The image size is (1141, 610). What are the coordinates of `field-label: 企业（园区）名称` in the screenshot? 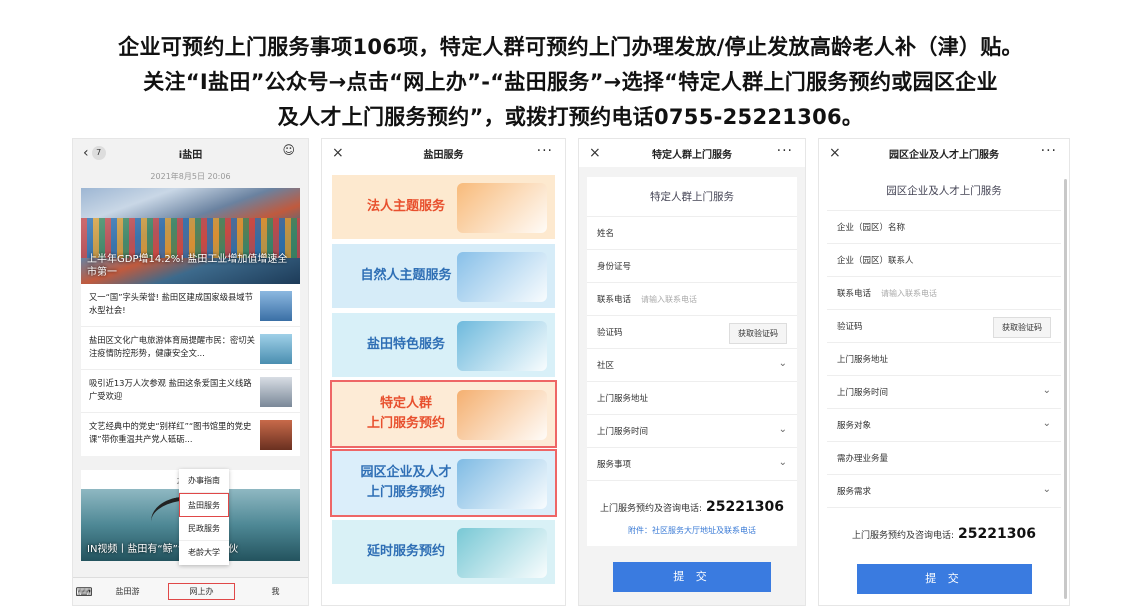 It's located at (871, 228).